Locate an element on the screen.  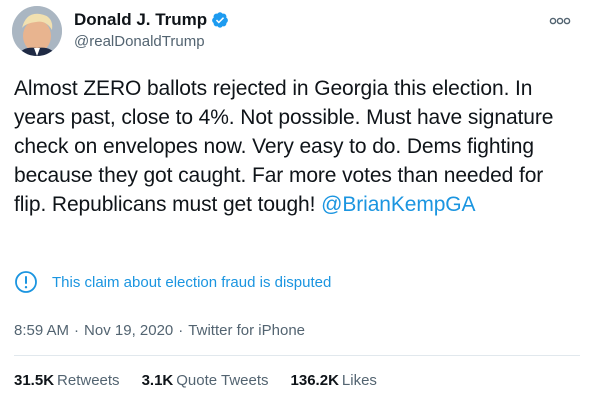
likes-label: Likes is located at coordinates (359, 380).